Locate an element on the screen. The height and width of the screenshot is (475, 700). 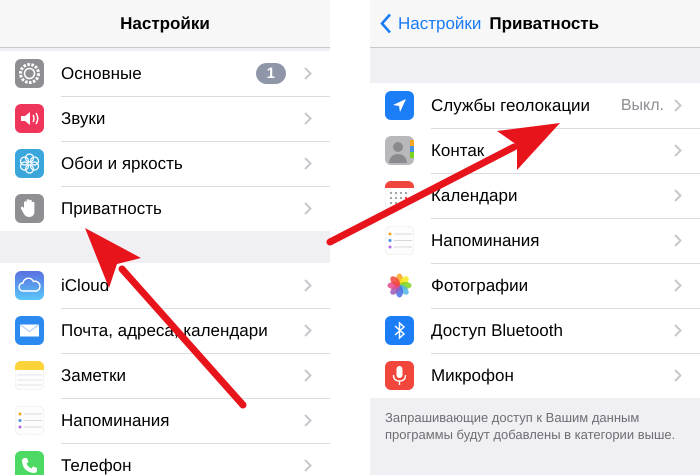
settings-row: Звуки is located at coordinates (165, 118).